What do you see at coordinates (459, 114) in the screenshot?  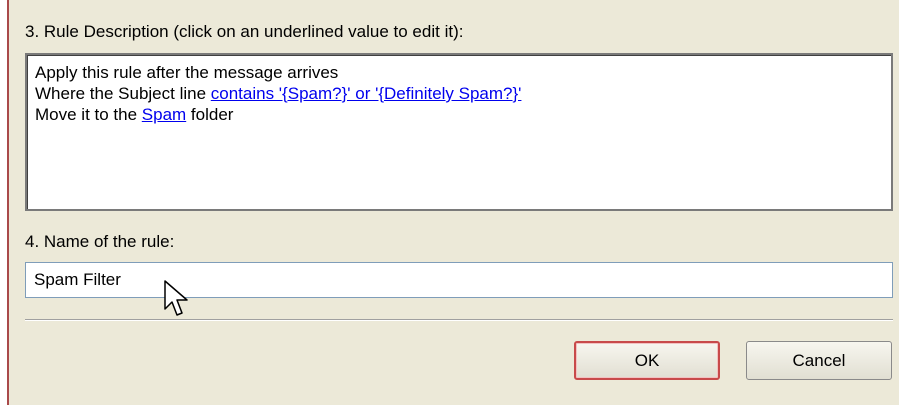 I see `description-line-3: Move it to the Spam folder` at bounding box center [459, 114].